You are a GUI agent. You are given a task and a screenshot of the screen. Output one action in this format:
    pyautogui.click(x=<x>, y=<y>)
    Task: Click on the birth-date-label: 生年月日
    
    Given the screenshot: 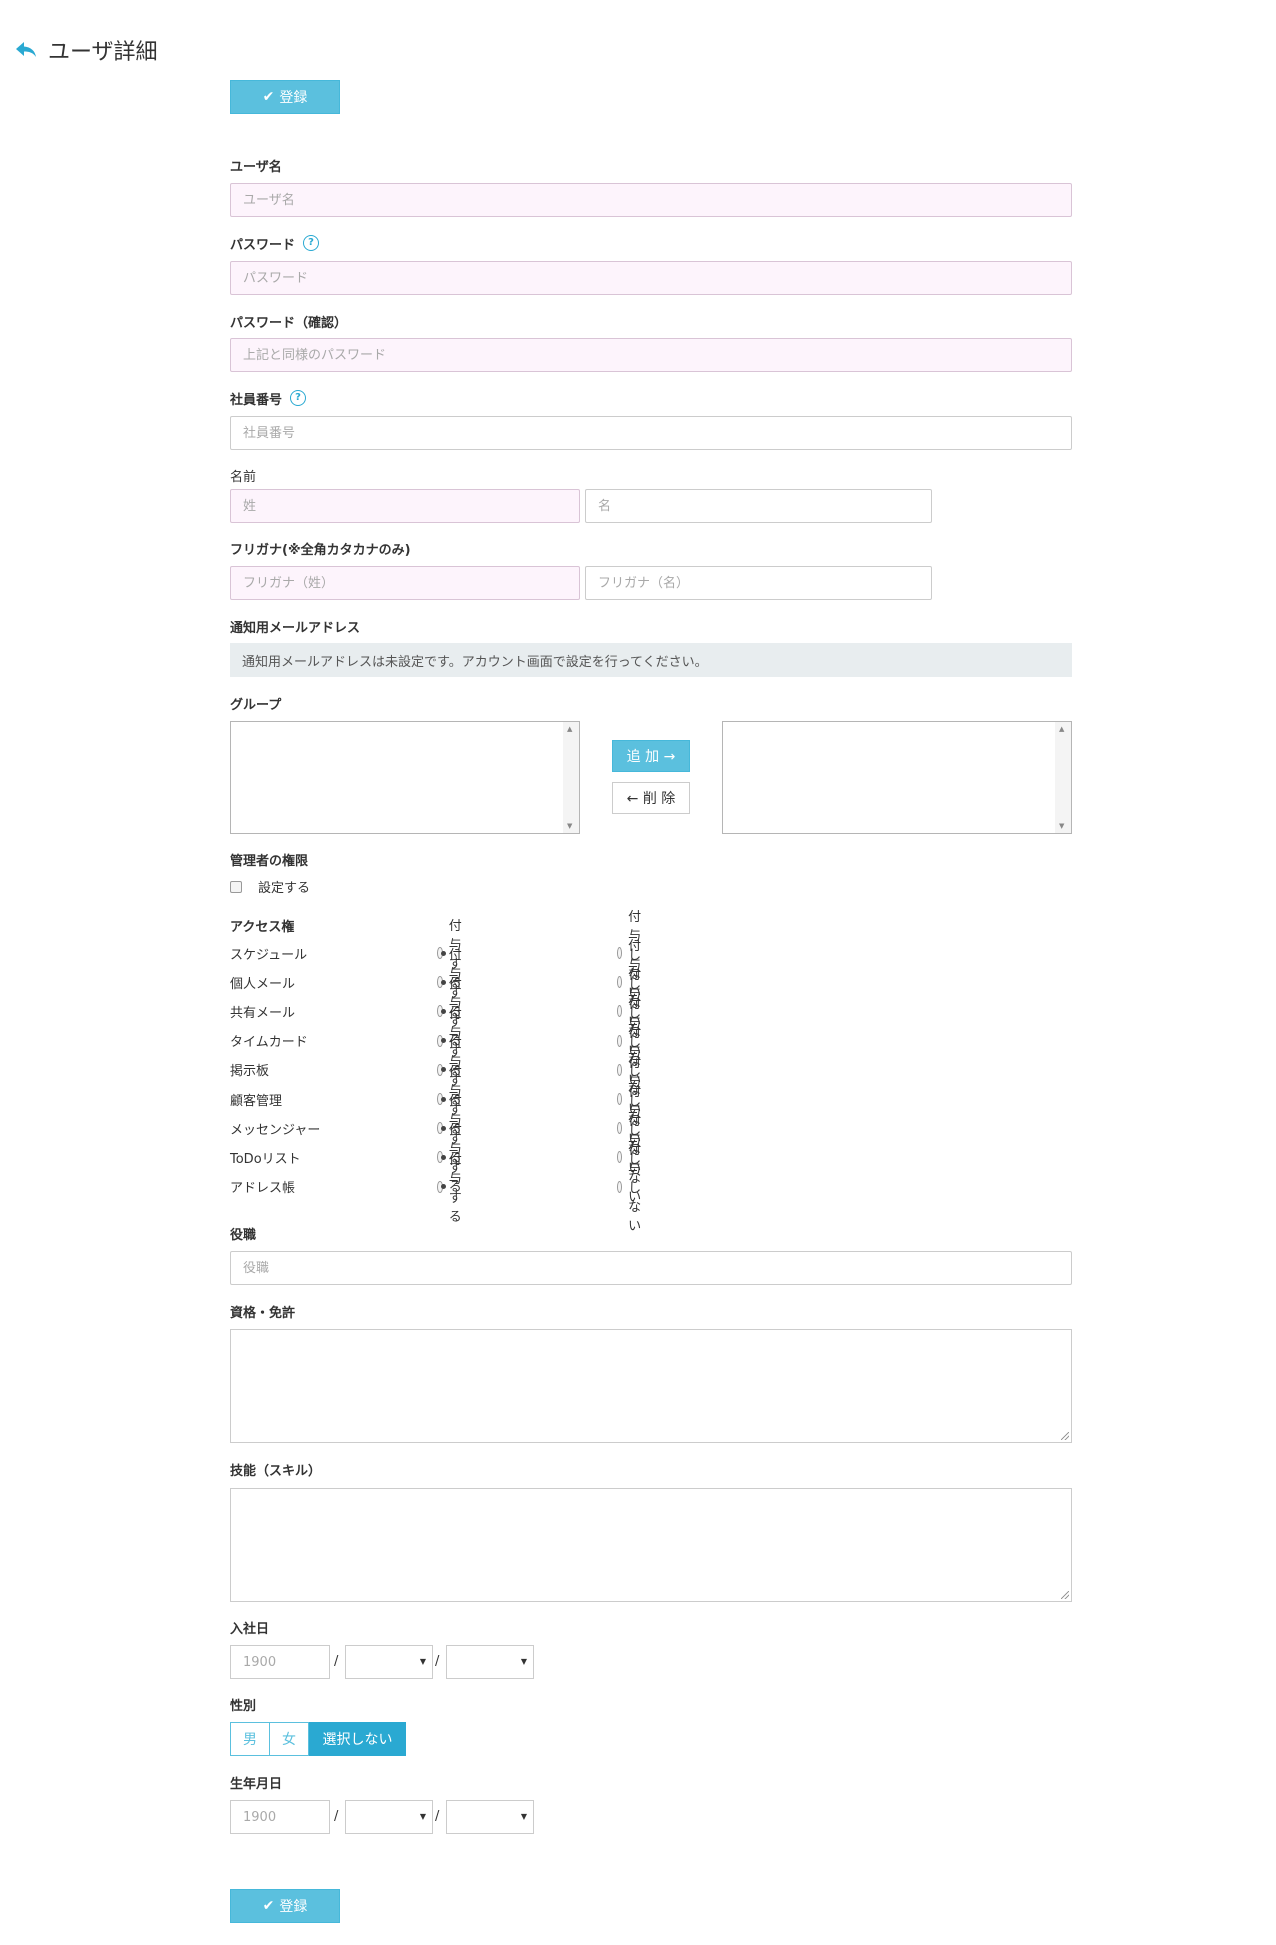 What is the action you would take?
    pyautogui.click(x=256, y=1784)
    